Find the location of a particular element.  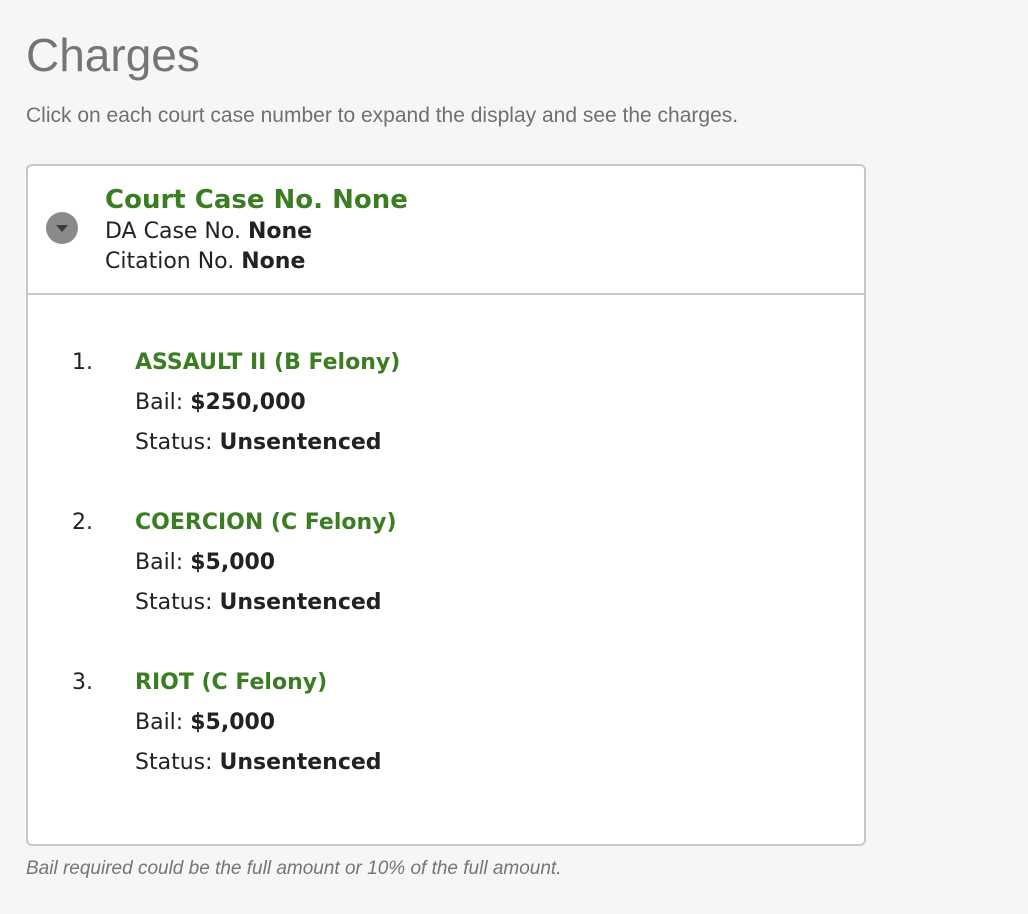

charge-name: RIOT (C Felony) is located at coordinates (231, 682).